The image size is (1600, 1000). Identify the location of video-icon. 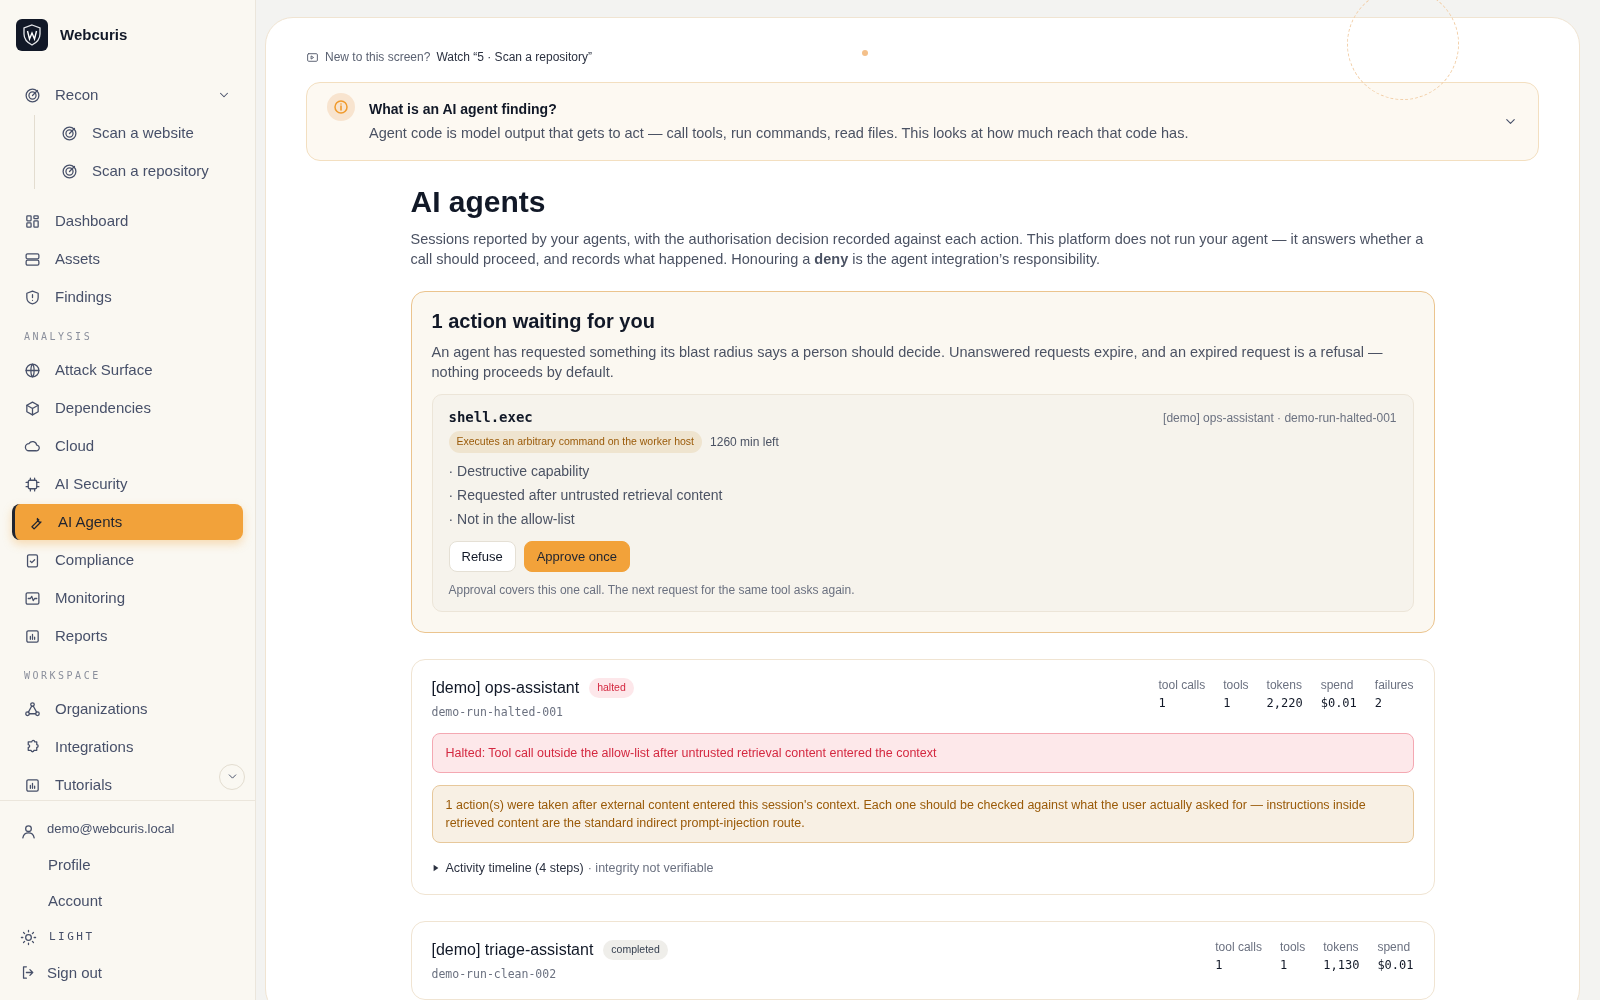
(312, 57).